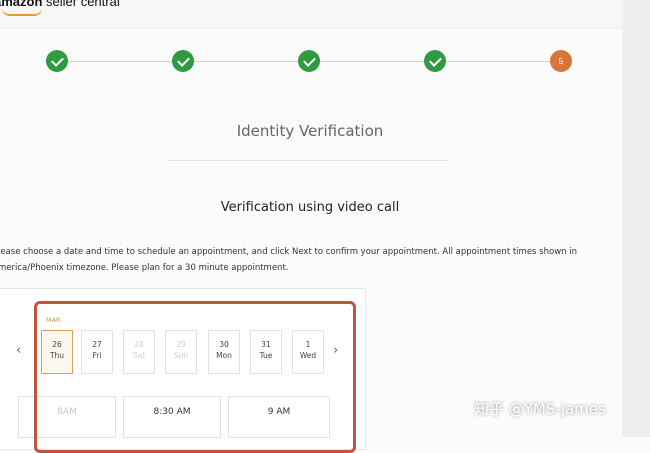 This screenshot has height=453, width=650. What do you see at coordinates (310, 207) in the screenshot?
I see `section-subtitle: Verification using video call` at bounding box center [310, 207].